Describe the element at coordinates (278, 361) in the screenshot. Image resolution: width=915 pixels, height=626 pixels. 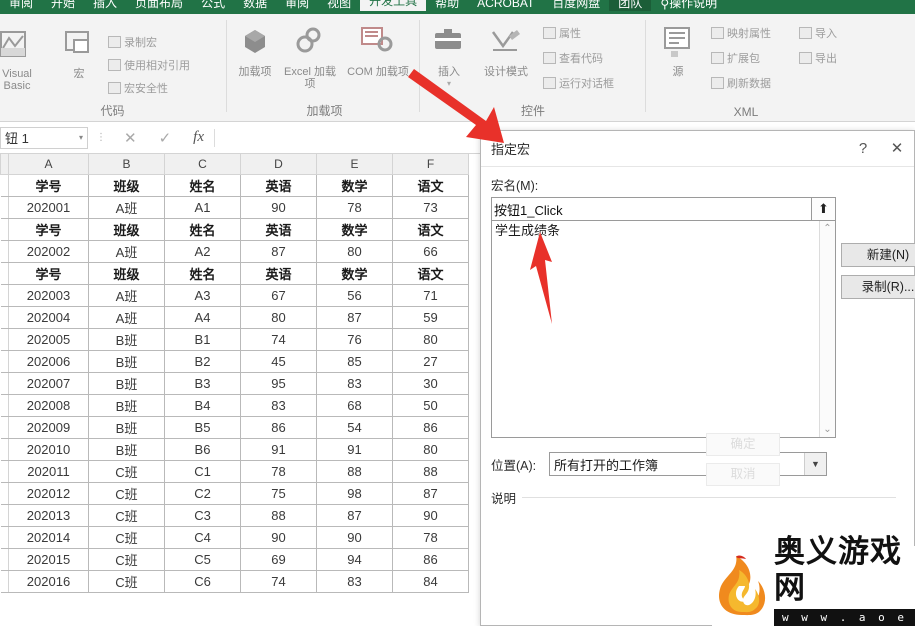
I see `cell-D9: 45` at that location.